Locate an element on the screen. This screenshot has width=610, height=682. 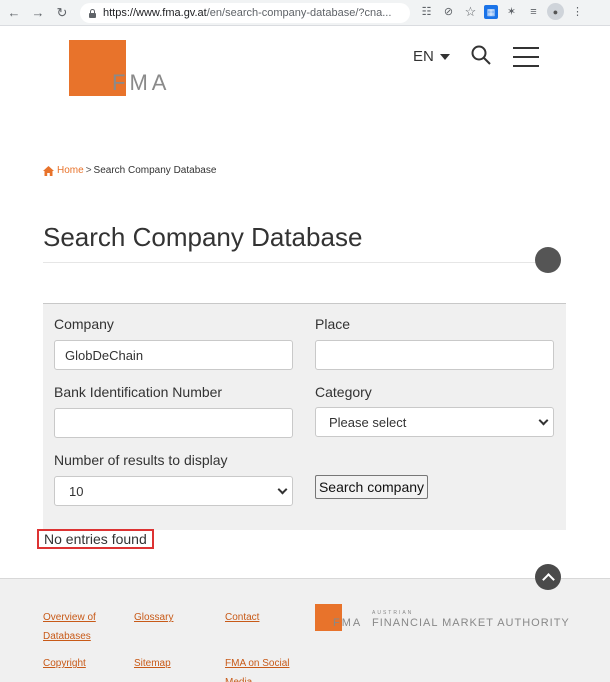
profile-avatar-icon: ● is located at coordinates (555, 11).